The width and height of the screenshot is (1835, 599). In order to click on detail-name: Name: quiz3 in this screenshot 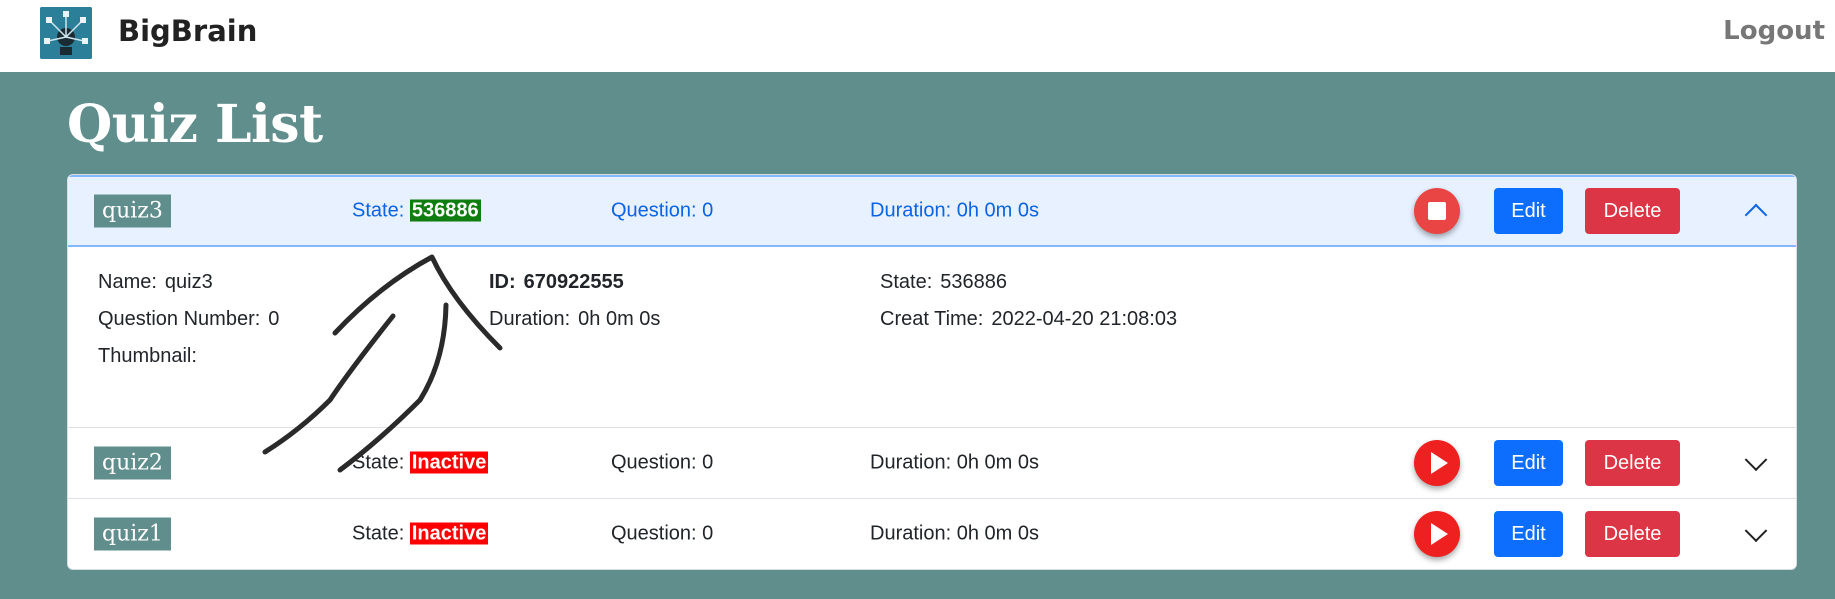, I will do `click(155, 282)`.